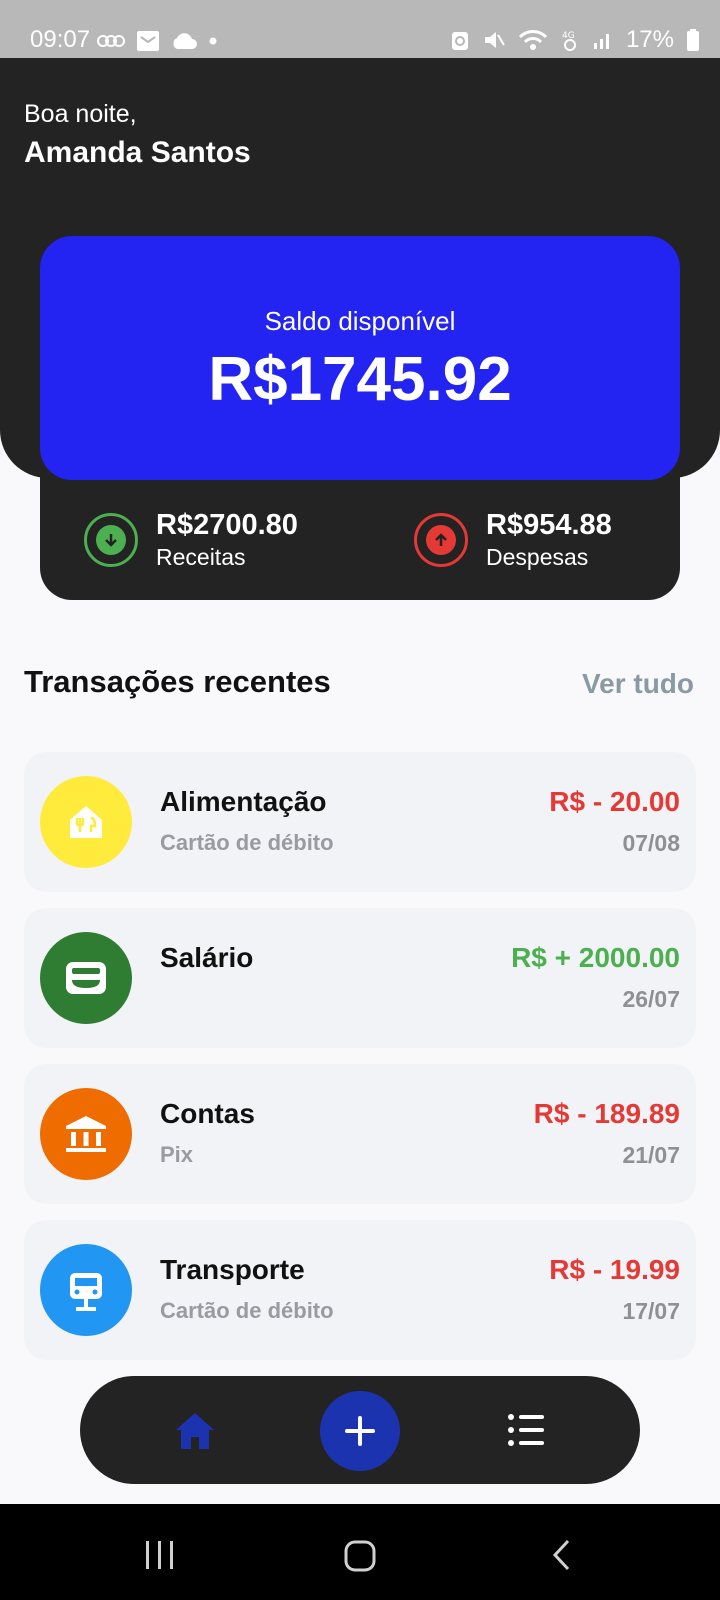 The height and width of the screenshot is (1600, 720). What do you see at coordinates (360, 29) in the screenshot?
I see `status-bar: 09:07 4G 17%` at bounding box center [360, 29].